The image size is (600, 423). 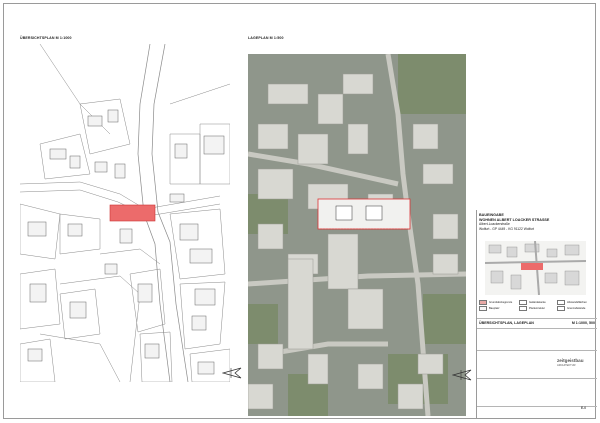 What do you see at coordinates (532, 302) in the screenshot?
I see `legend-item: Geländekante` at bounding box center [532, 302].